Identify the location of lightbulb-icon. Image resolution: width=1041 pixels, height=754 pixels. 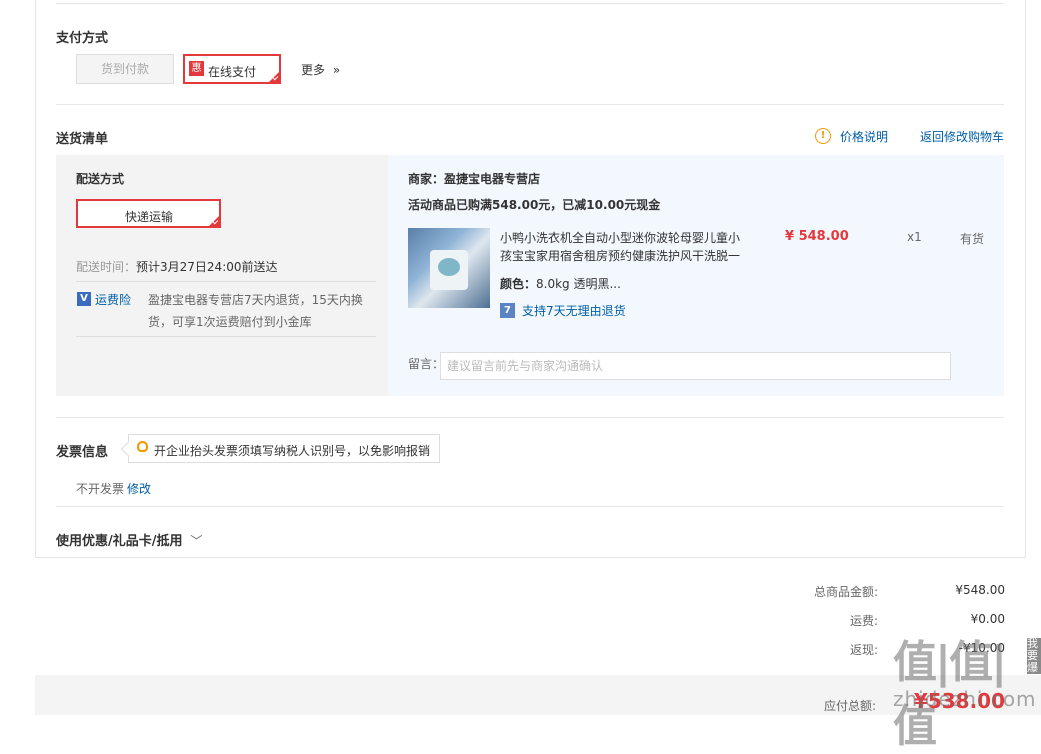
(142, 446).